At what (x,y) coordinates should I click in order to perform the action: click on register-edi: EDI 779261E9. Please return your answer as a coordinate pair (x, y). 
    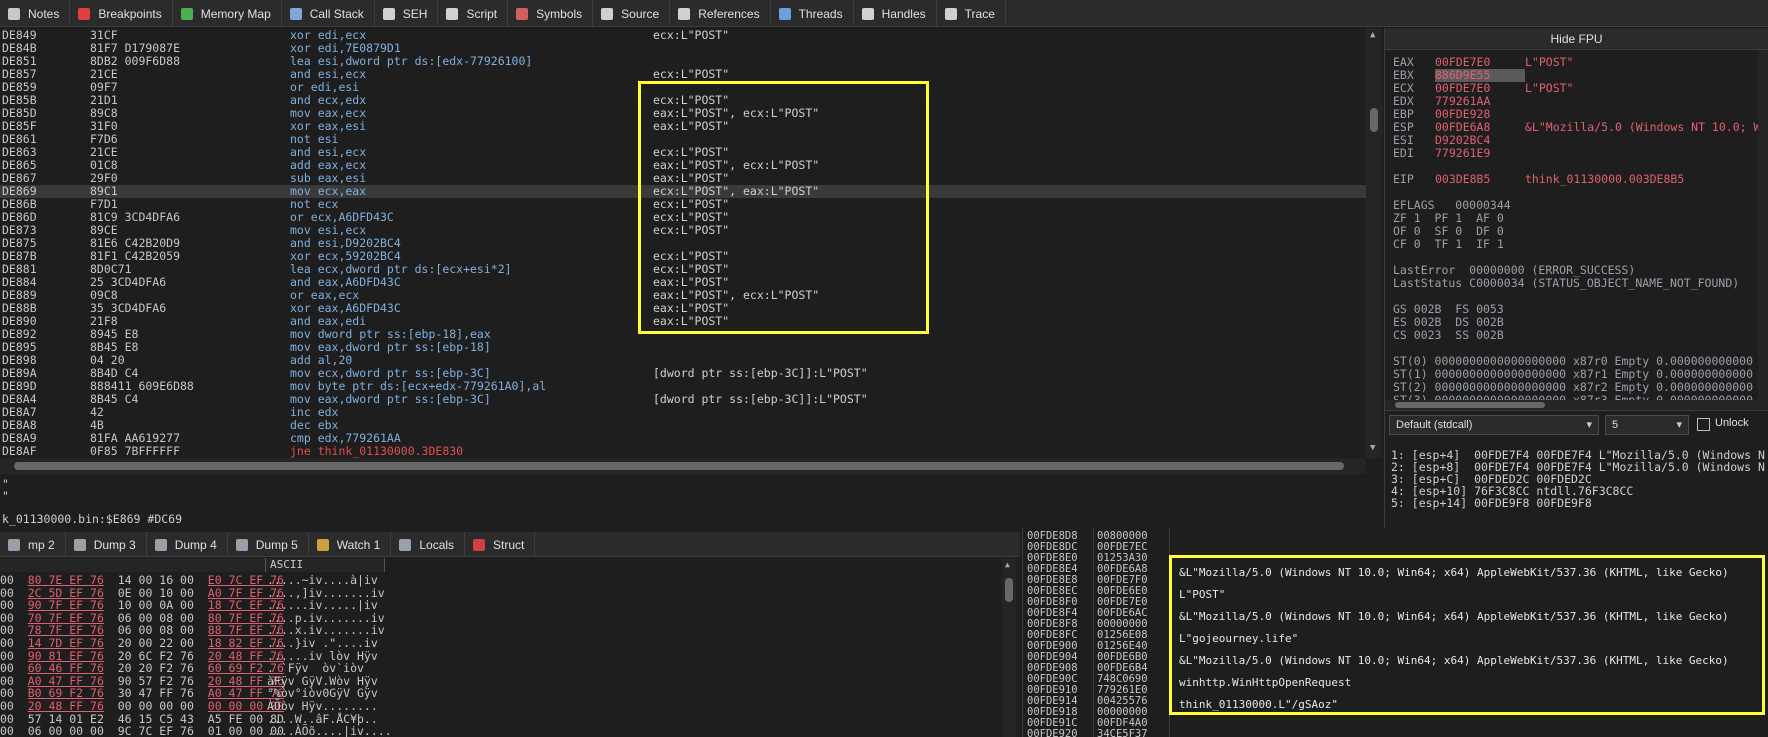
    Looking at the image, I should click on (1459, 153).